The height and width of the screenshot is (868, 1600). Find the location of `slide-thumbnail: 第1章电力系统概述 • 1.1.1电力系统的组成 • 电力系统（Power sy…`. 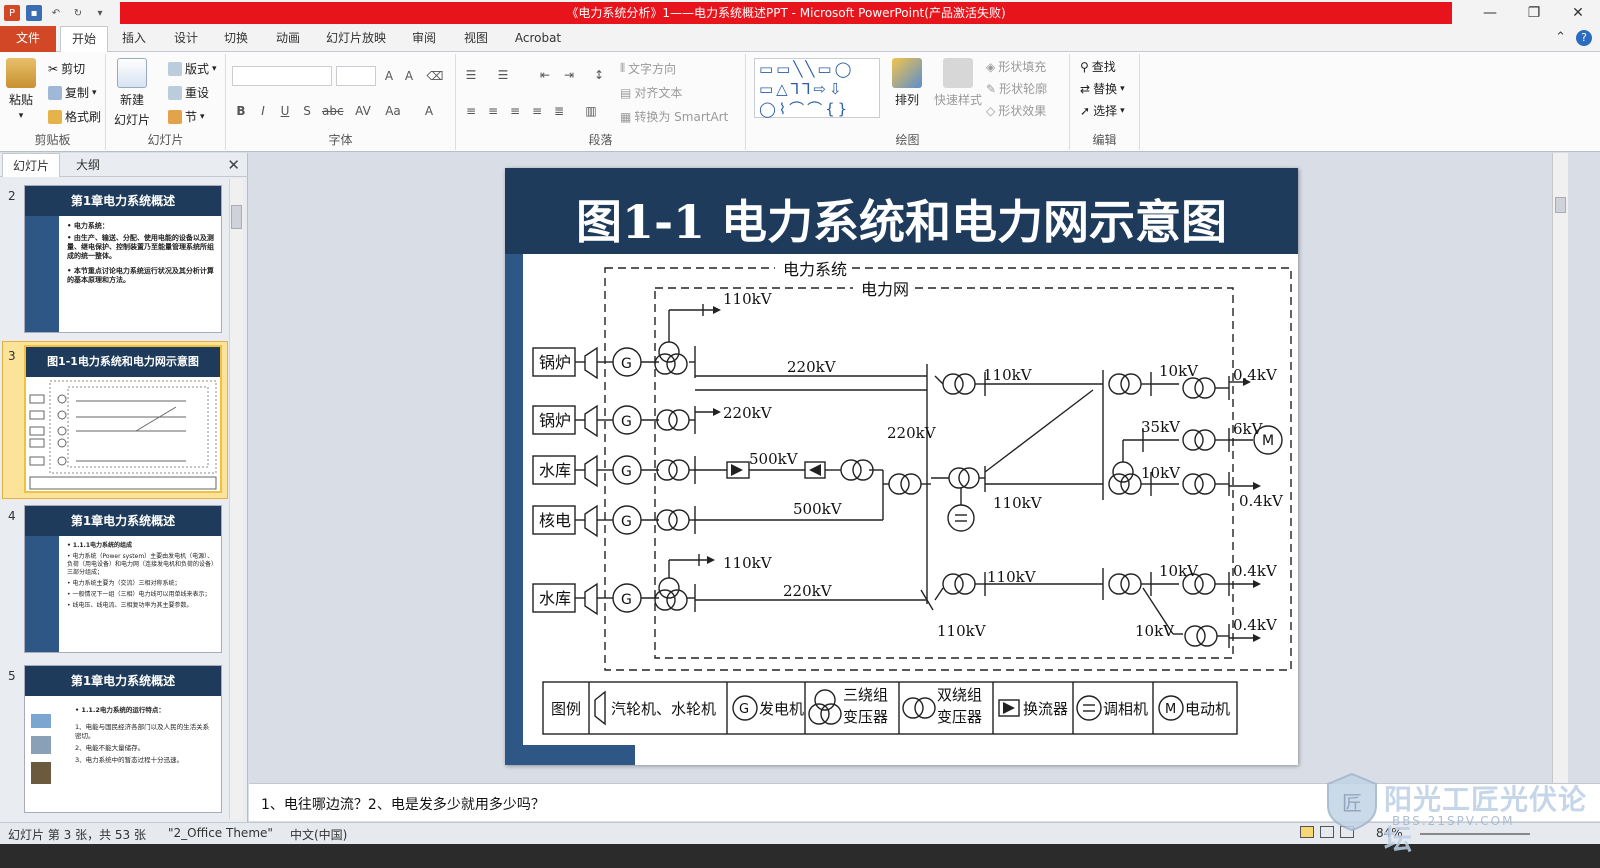

slide-thumbnail: 第1章电力系统概述 • 1.1.1电力系统的组成 • 电力系统（Power sy… is located at coordinates (123, 579).